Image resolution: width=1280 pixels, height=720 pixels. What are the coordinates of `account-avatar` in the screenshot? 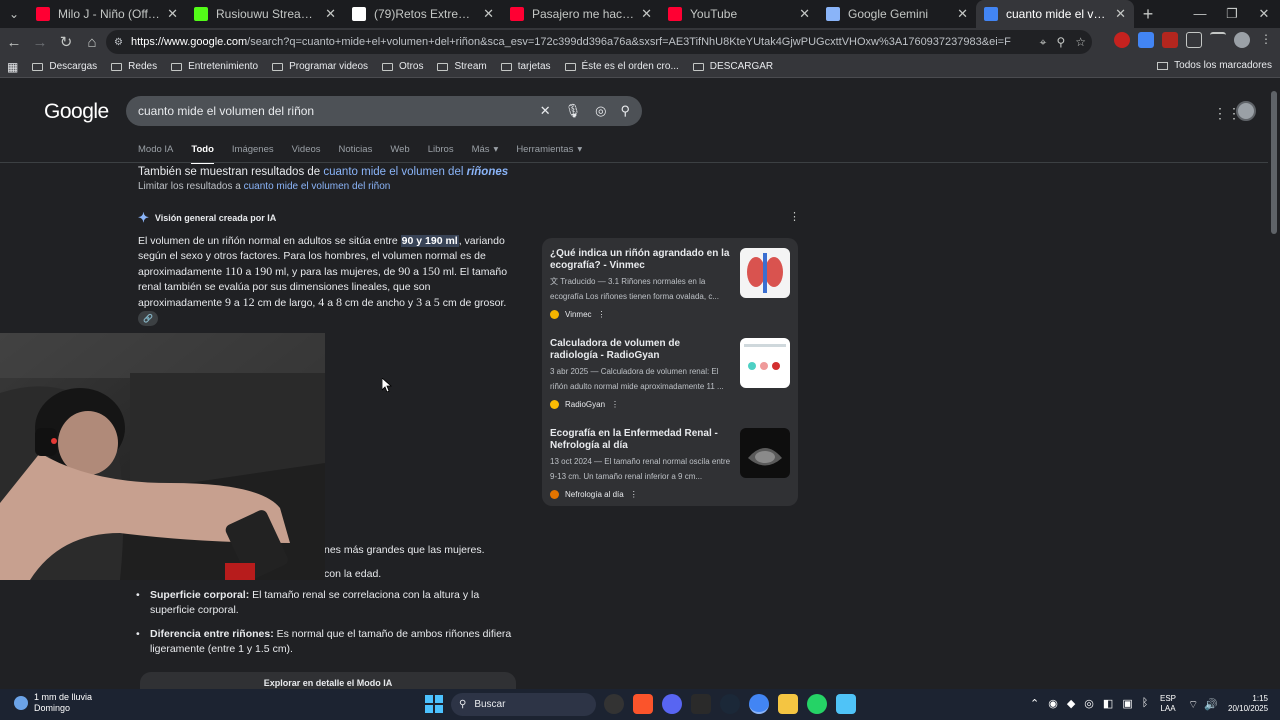 It's located at (1246, 111).